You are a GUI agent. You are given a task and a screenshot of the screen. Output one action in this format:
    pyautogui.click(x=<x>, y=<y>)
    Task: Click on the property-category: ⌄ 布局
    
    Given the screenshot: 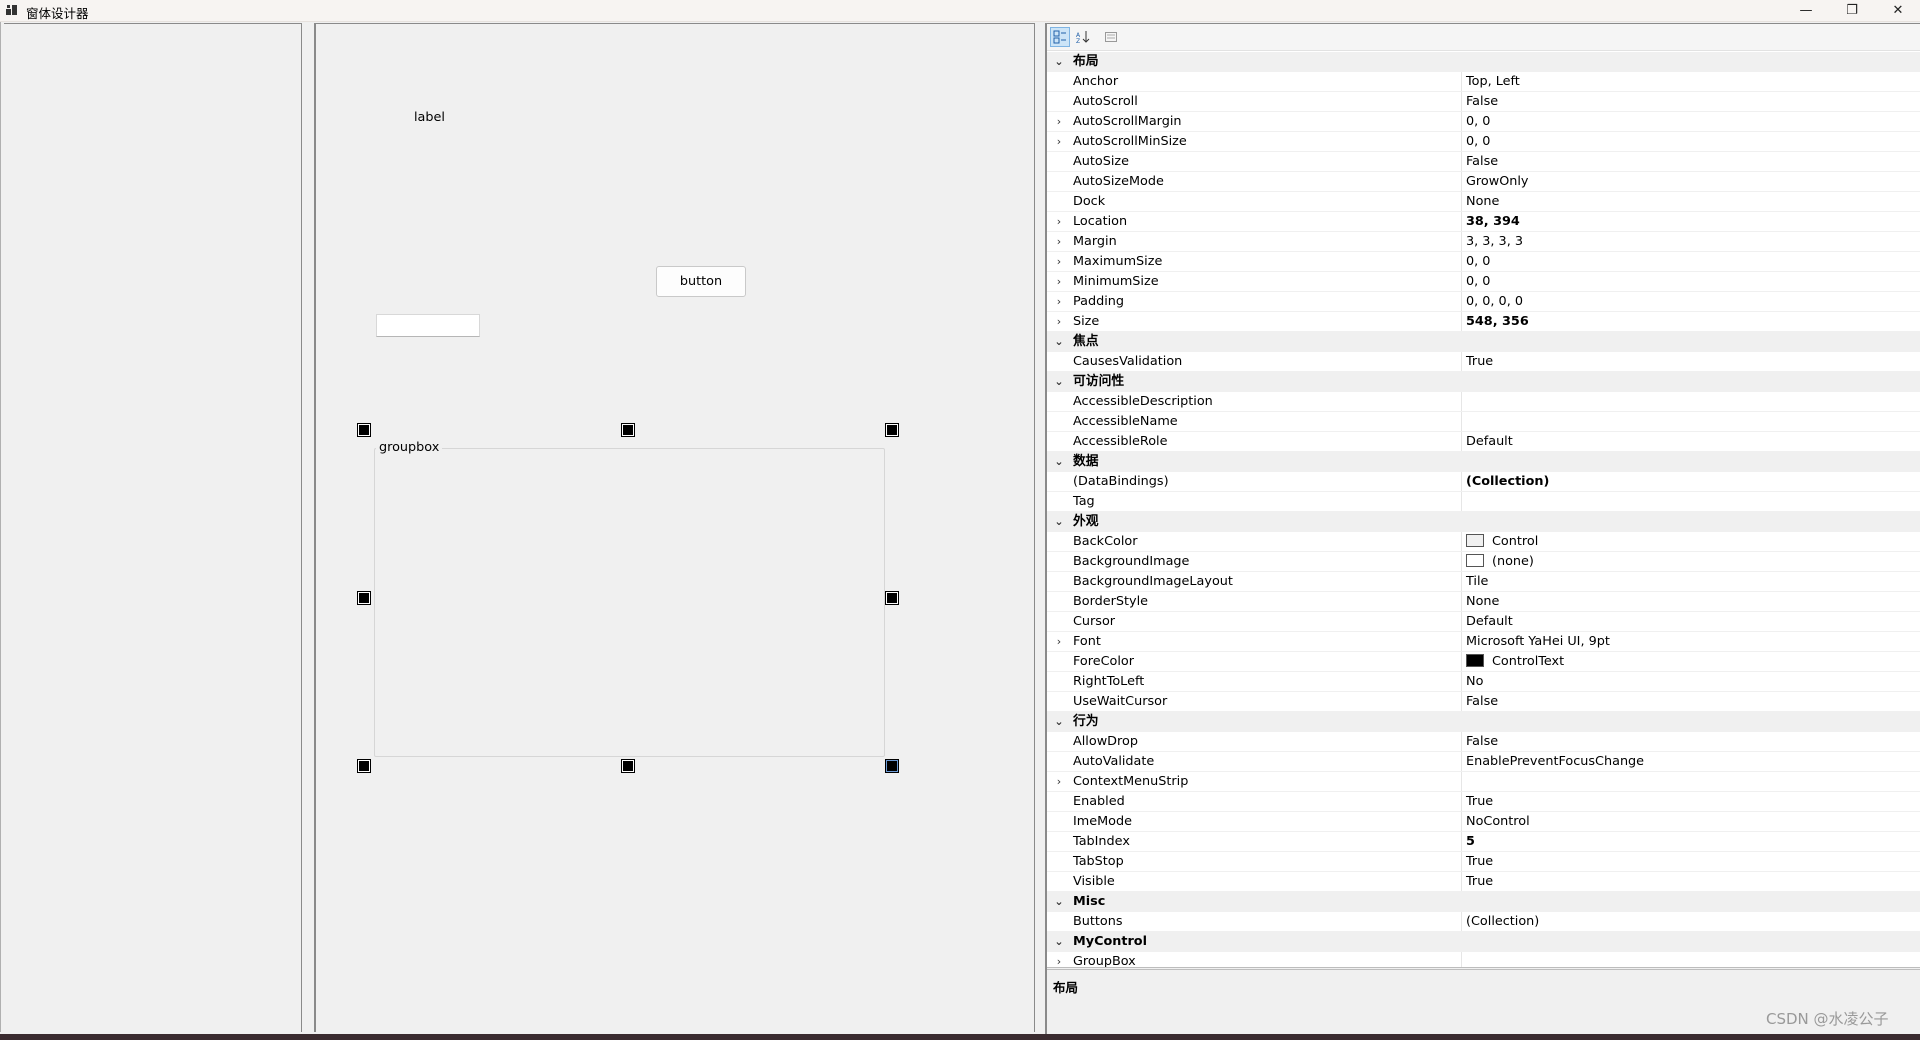 What is the action you would take?
    pyautogui.click(x=1483, y=62)
    